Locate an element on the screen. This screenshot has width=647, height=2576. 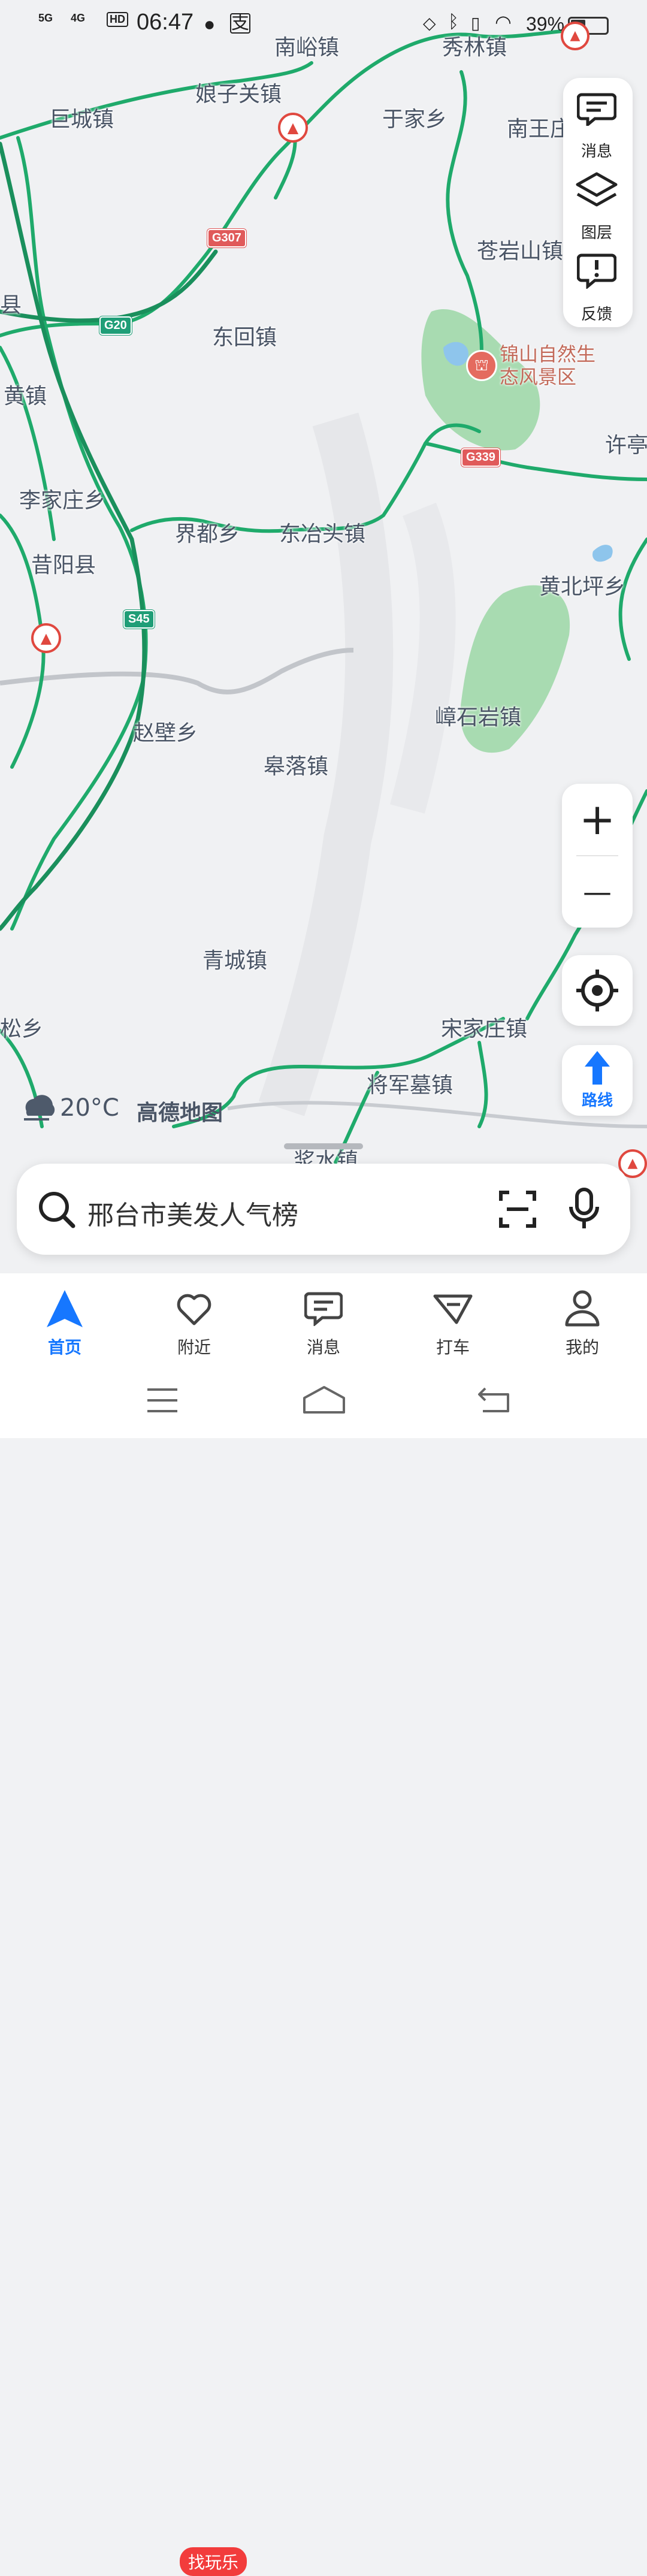
map-attribution: 高德地图 is located at coordinates (180, 1113).